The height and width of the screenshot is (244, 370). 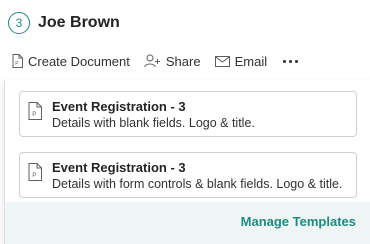 What do you see at coordinates (183, 61) in the screenshot?
I see `share-label: Share` at bounding box center [183, 61].